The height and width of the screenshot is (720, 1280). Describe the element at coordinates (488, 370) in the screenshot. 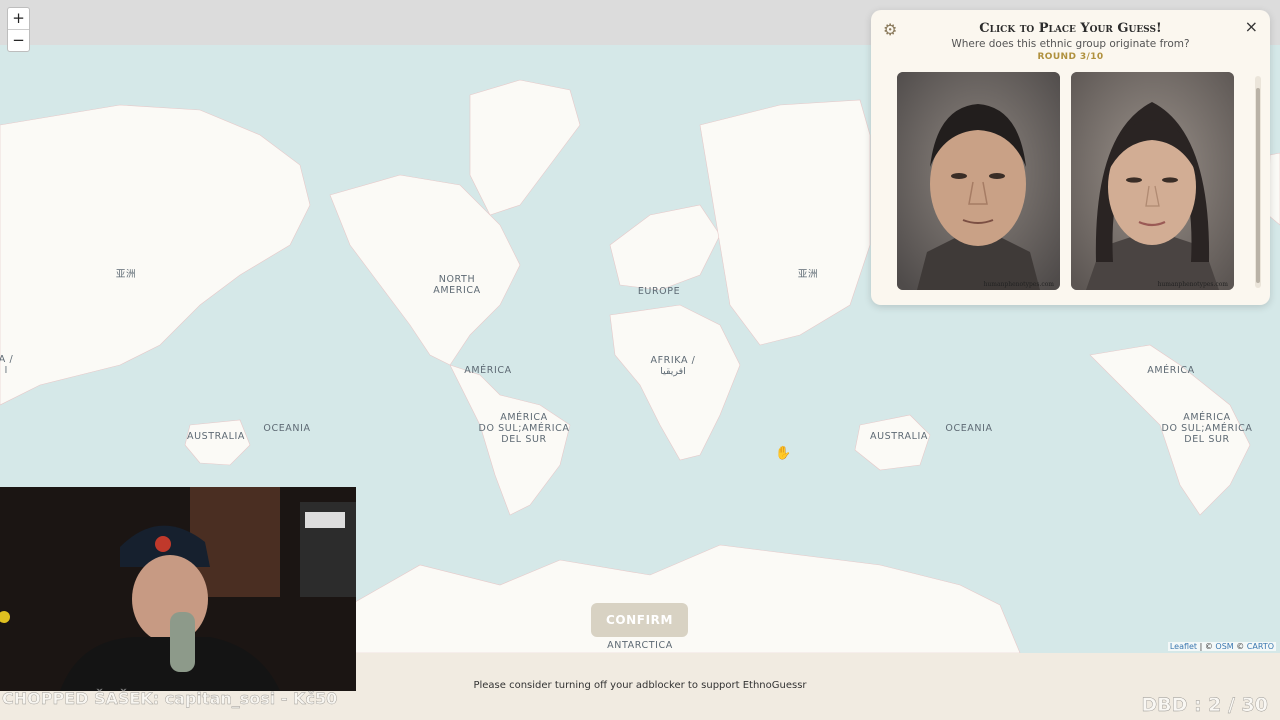

I see `map-label-america-center: AMÉRICA` at that location.